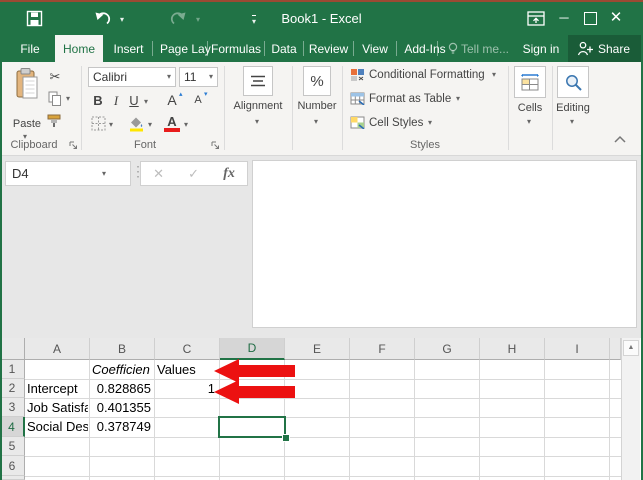  I want to click on row-header-5: 5, so click(12, 446).